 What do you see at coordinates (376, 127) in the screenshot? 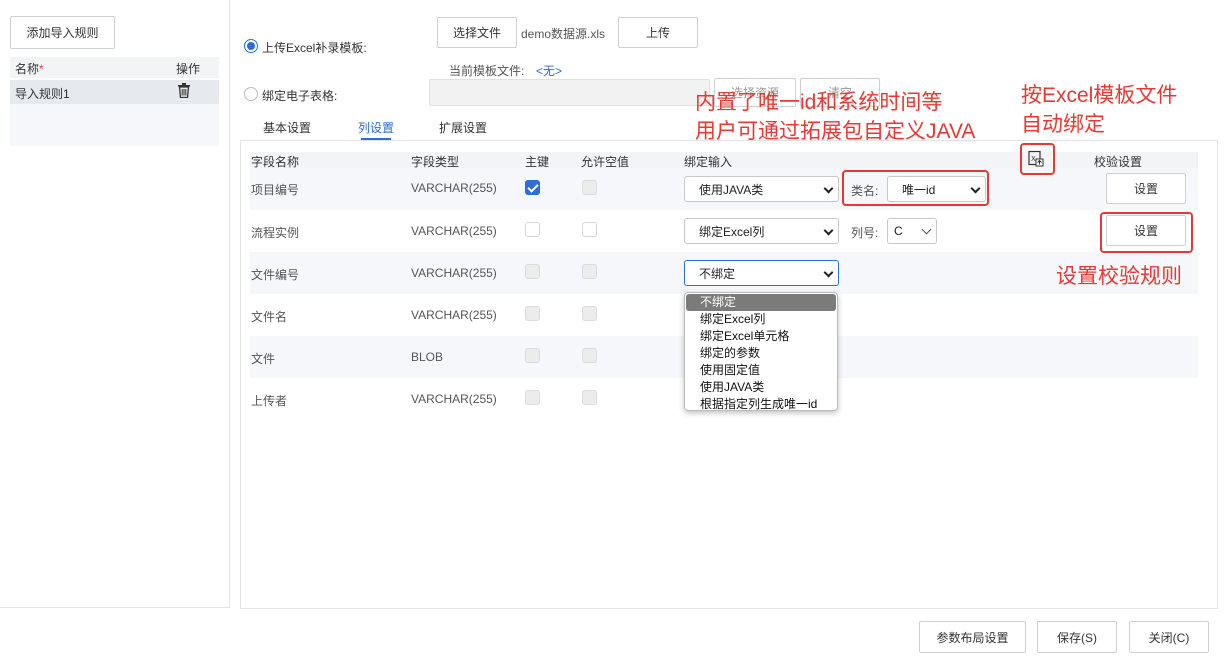
I see `tab-column-settings: 列设置` at bounding box center [376, 127].